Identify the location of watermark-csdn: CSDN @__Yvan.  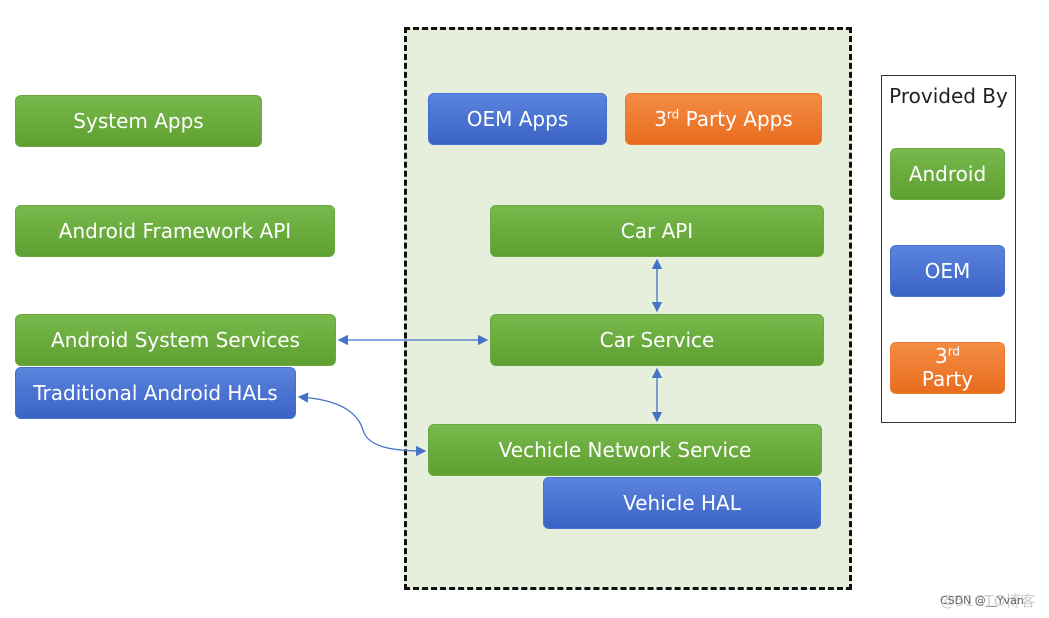
(982, 600).